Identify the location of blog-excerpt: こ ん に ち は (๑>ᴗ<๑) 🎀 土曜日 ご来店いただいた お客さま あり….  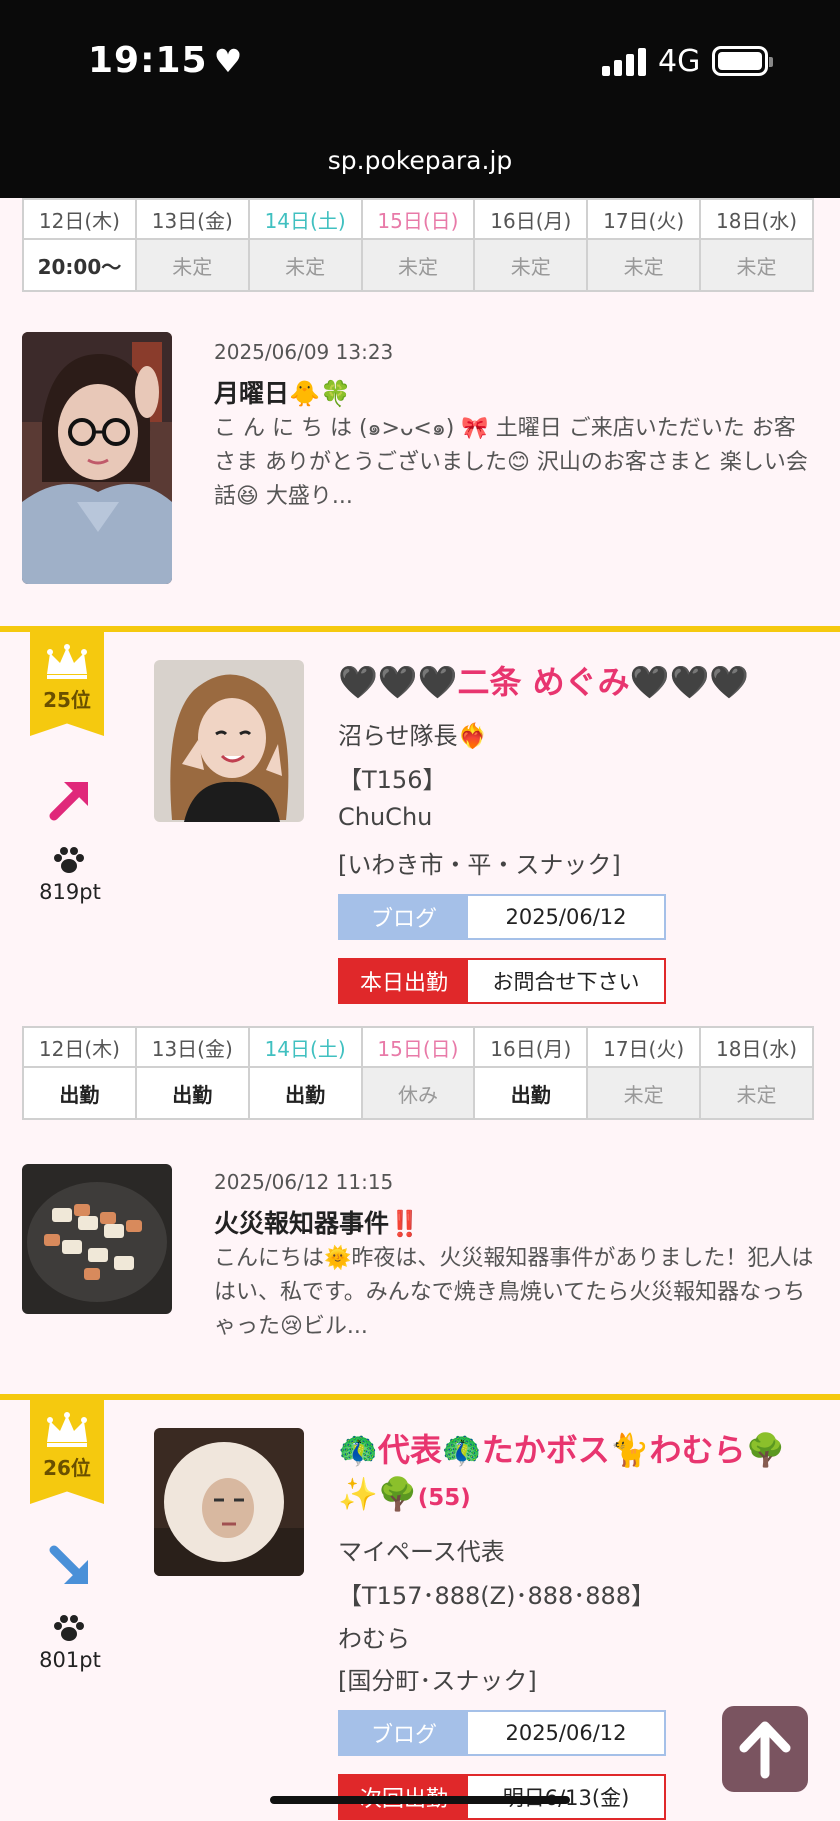
(511, 462).